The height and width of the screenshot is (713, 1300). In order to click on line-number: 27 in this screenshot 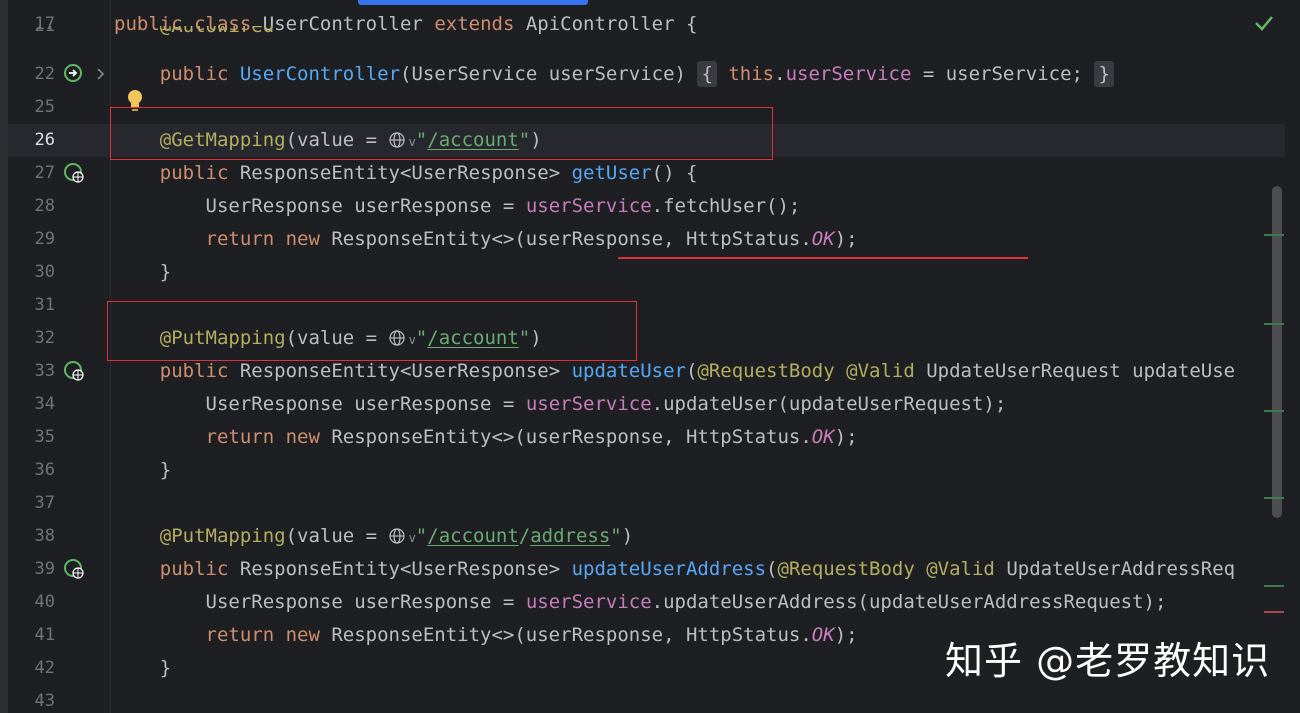, I will do `click(44, 173)`.